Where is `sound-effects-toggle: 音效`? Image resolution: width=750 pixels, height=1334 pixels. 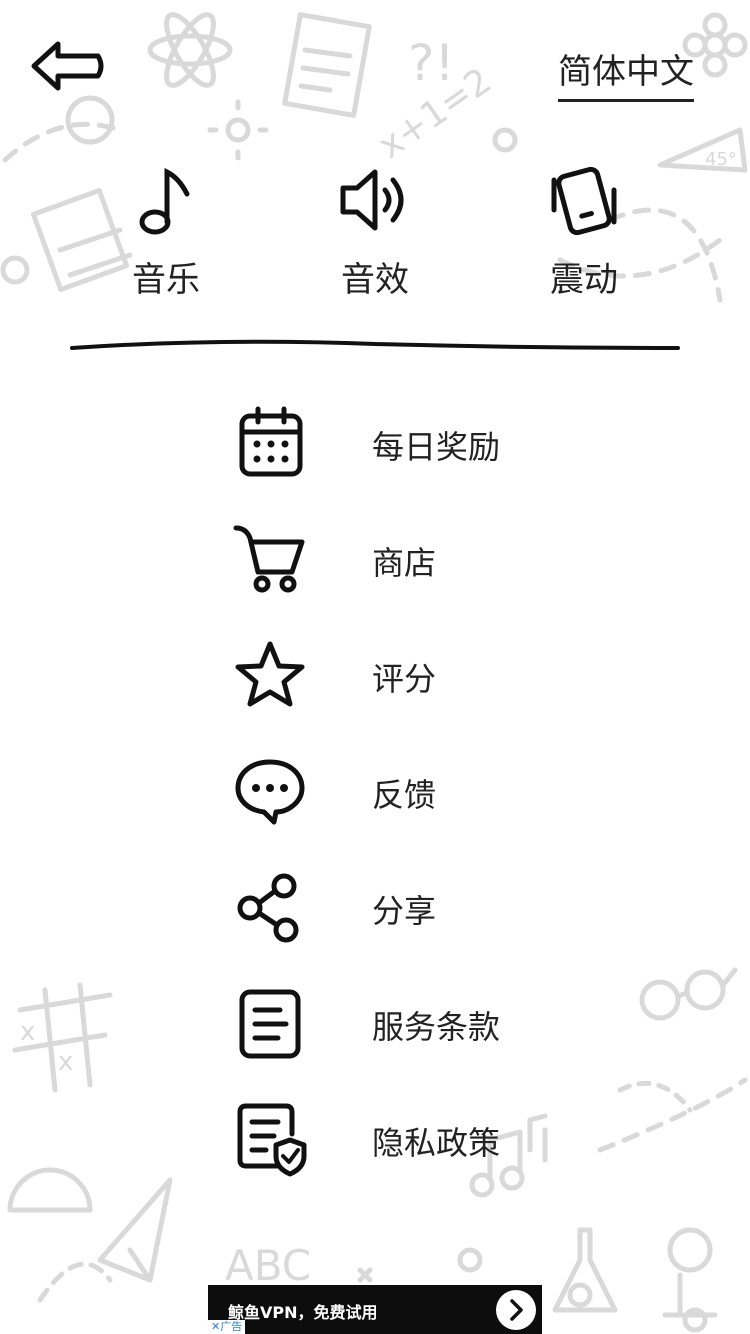 sound-effects-toggle: 音效 is located at coordinates (375, 235).